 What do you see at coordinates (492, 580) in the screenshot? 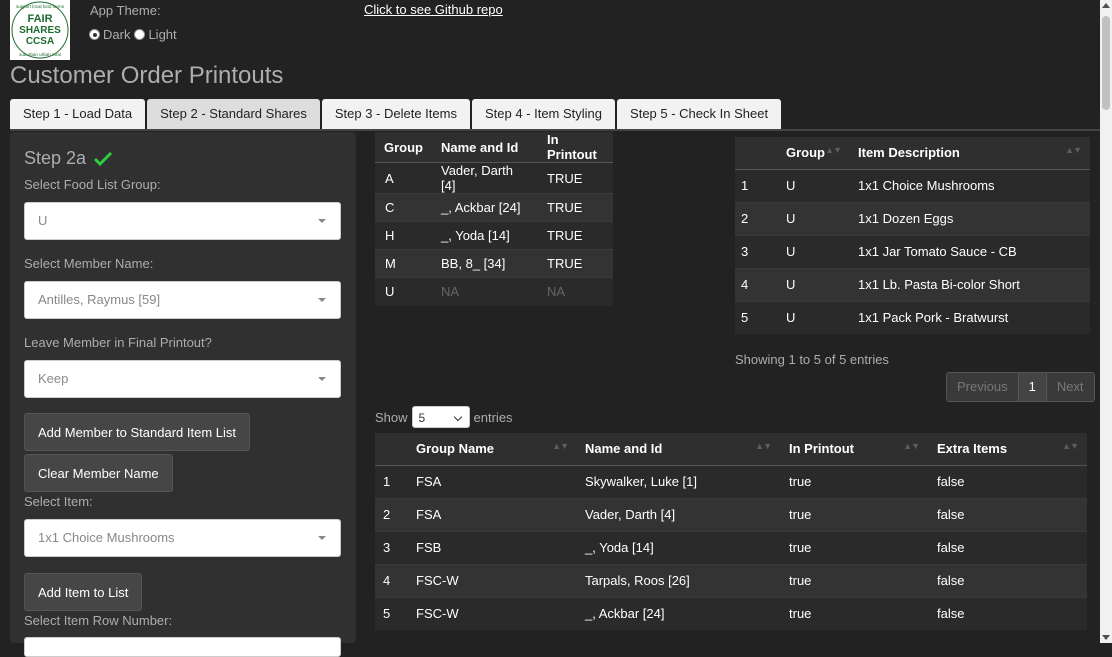
I see `table-cell: FSC-W` at bounding box center [492, 580].